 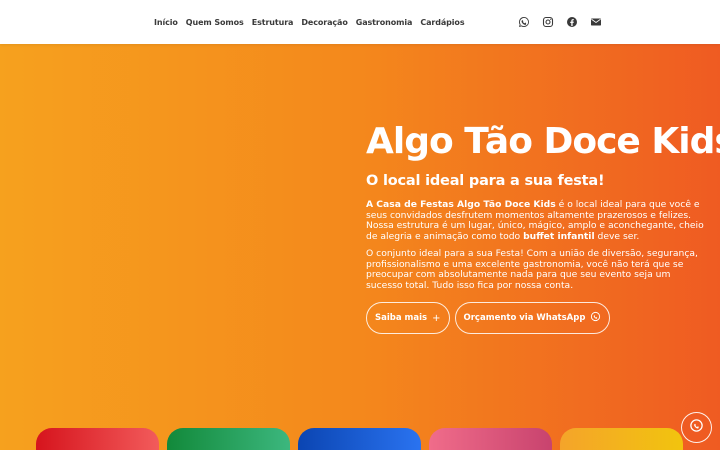 What do you see at coordinates (621, 439) in the screenshot?
I see `category-card-yellow` at bounding box center [621, 439].